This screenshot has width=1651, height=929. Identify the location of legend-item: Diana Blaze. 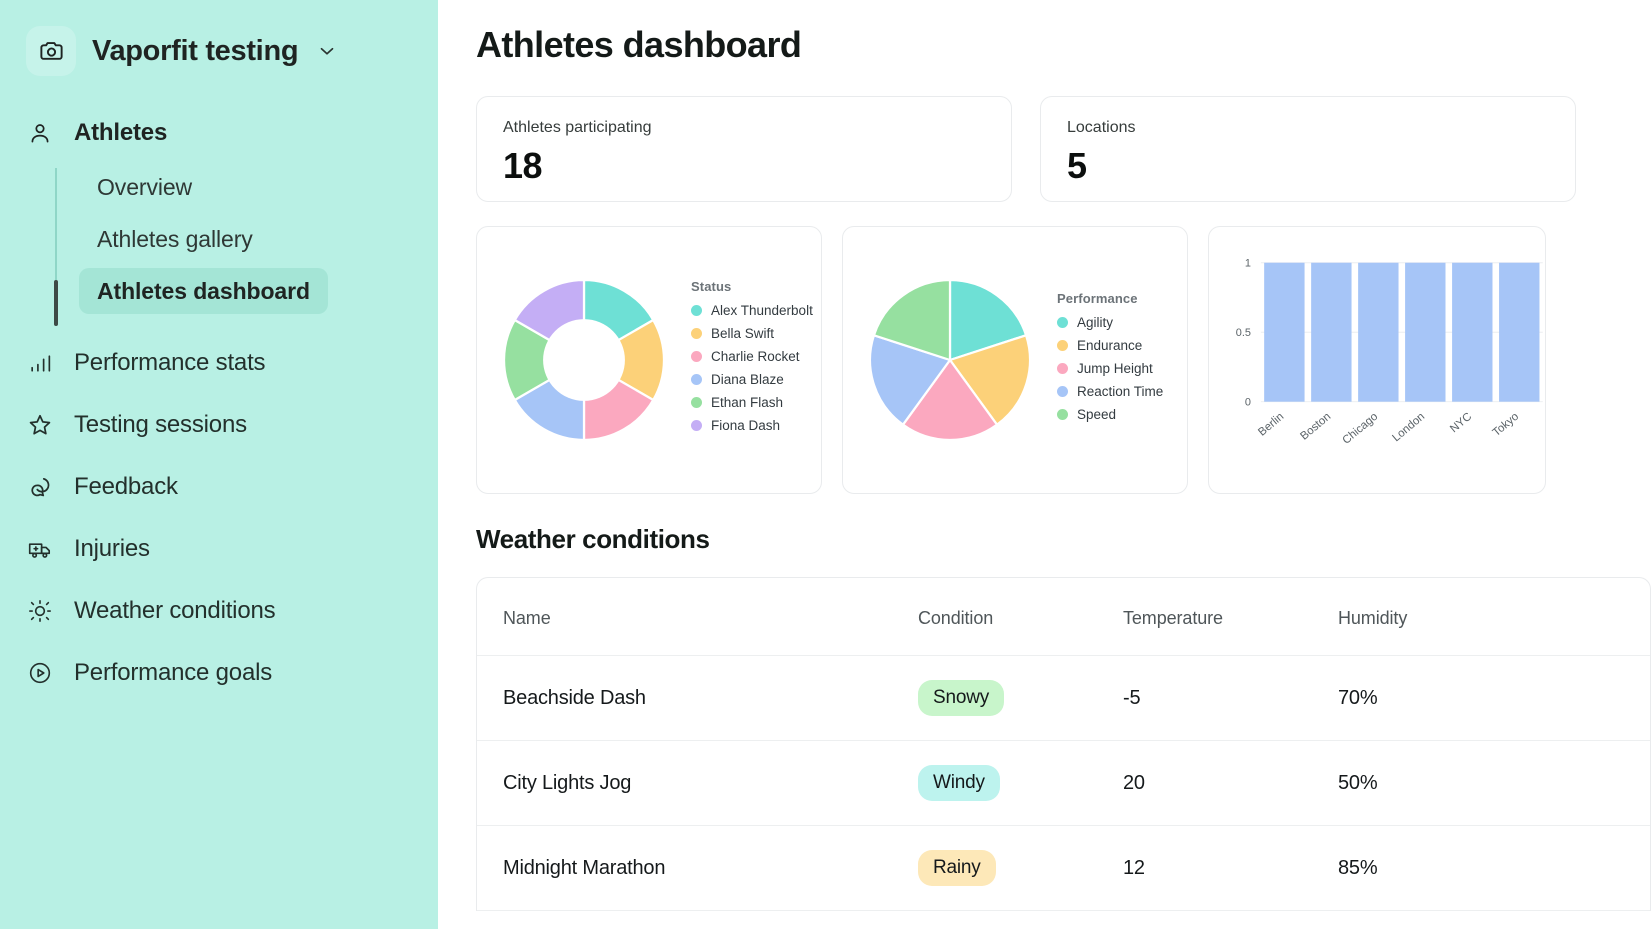
(752, 379).